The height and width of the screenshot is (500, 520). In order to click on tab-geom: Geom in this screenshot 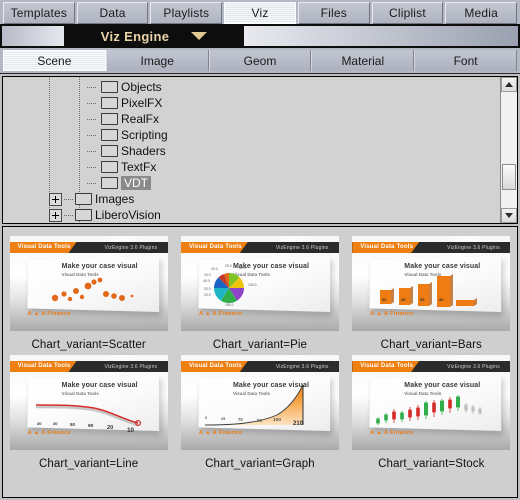, I will do `click(260, 60)`.